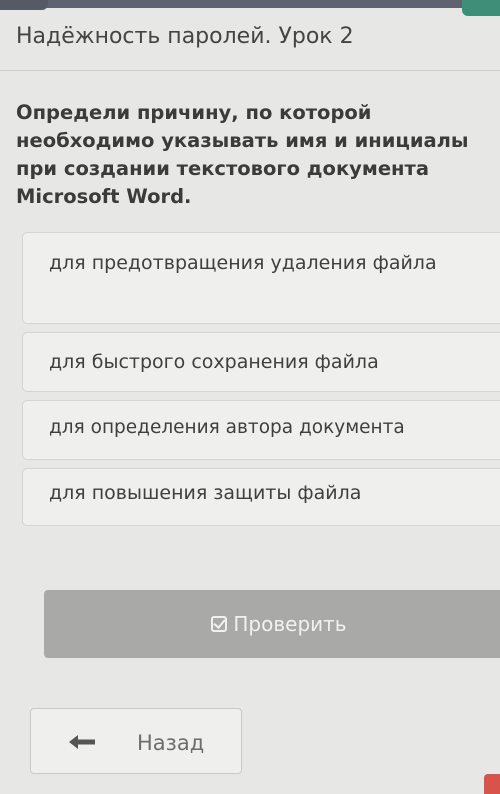  Describe the element at coordinates (136, 741) in the screenshot. I see `back-button: Назад` at that location.